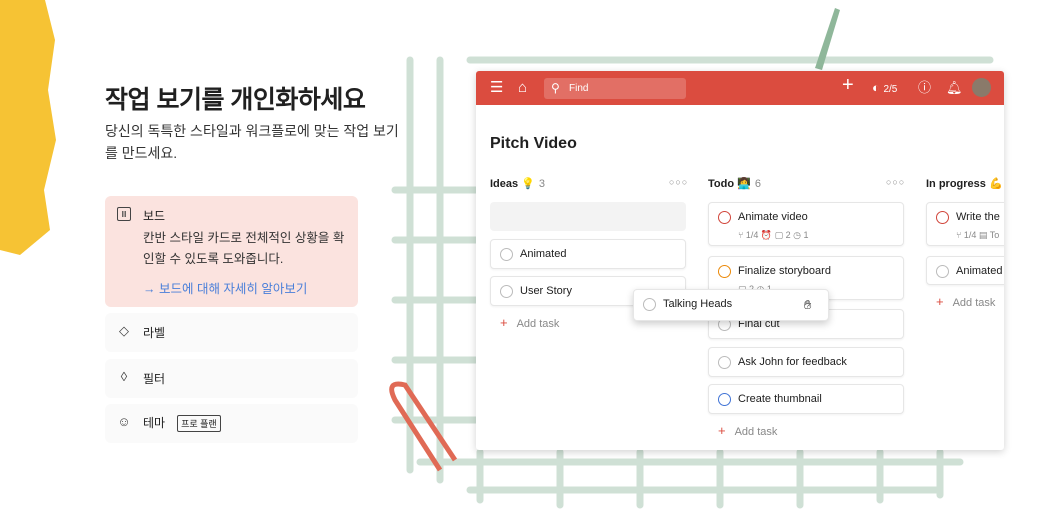 Image resolution: width=1039 pixels, height=516 pixels. I want to click on project-title: Pitch Video, so click(533, 143).